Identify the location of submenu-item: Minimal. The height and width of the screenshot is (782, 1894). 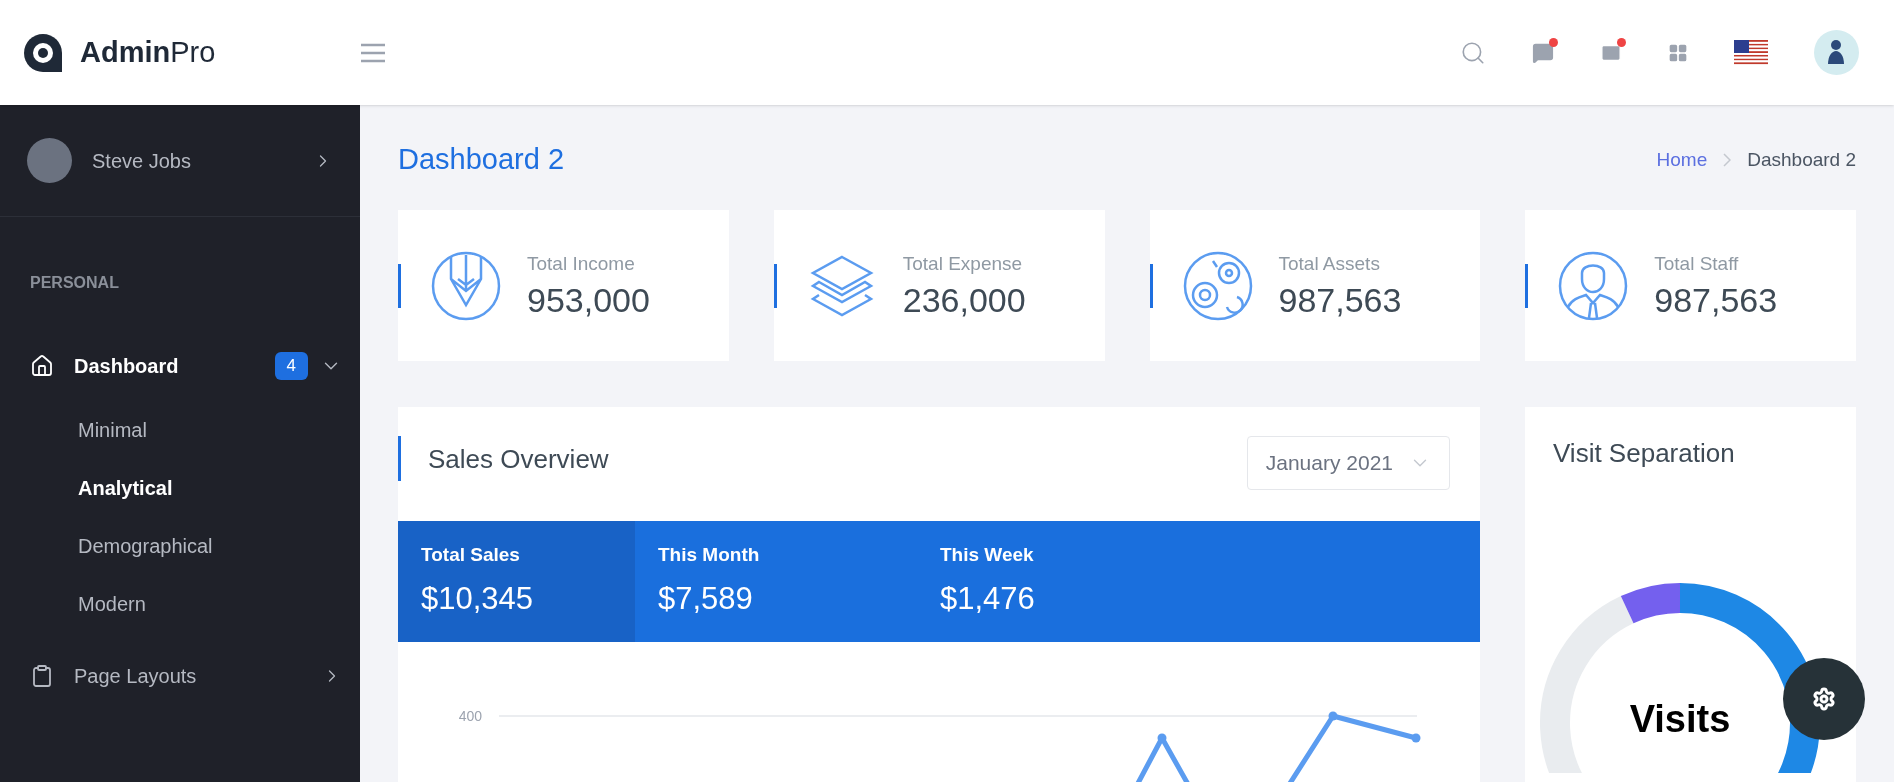
(180, 430).